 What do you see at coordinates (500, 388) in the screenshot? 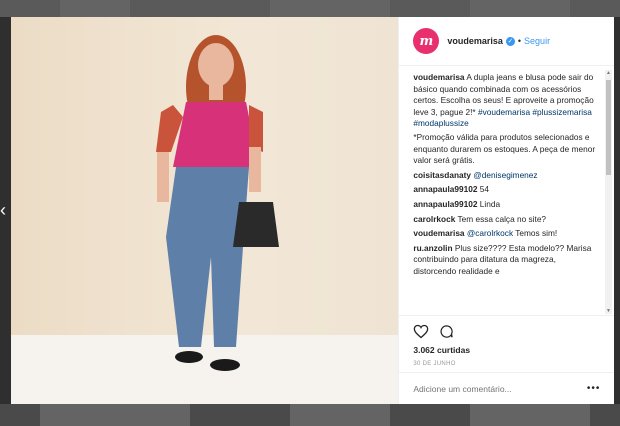
I see `comment-input` at bounding box center [500, 388].